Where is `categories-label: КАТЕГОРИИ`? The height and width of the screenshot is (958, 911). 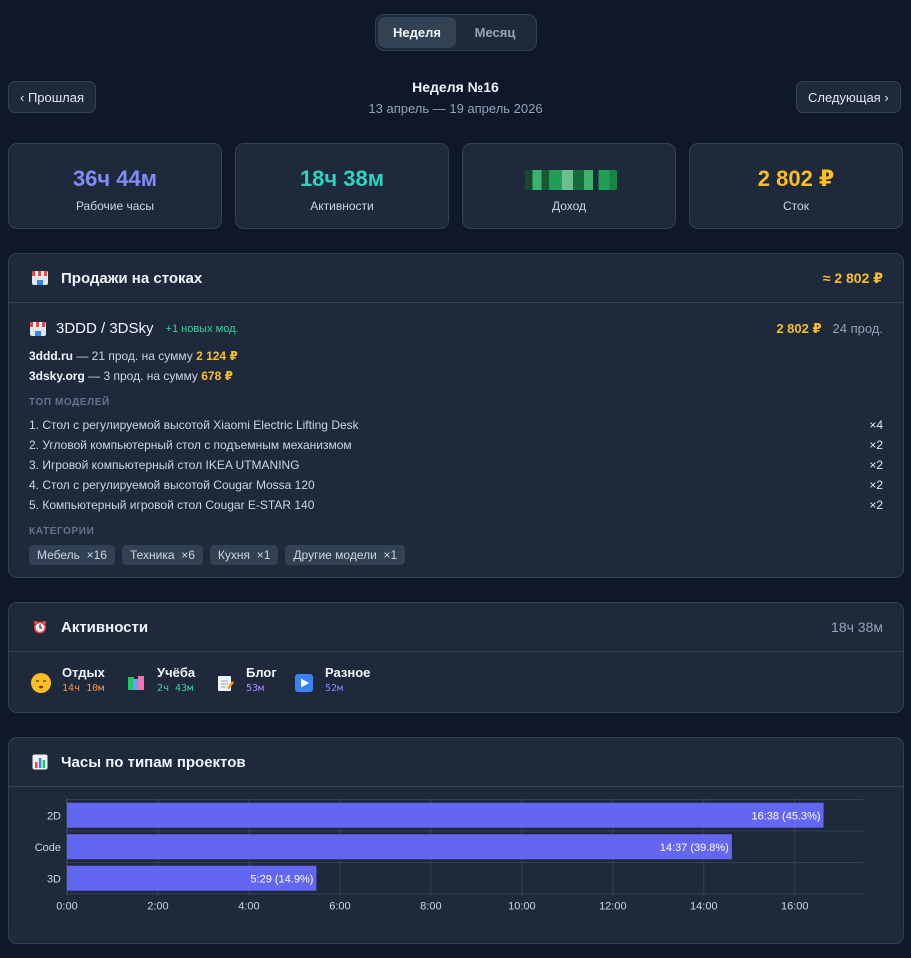
categories-label: КАТЕГОРИИ is located at coordinates (62, 531).